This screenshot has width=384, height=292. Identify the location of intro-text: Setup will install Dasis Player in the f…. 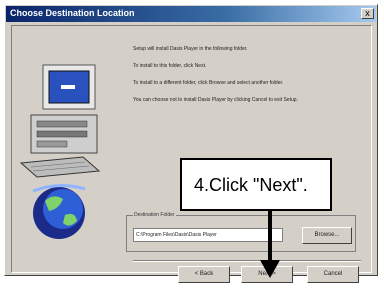
(190, 49).